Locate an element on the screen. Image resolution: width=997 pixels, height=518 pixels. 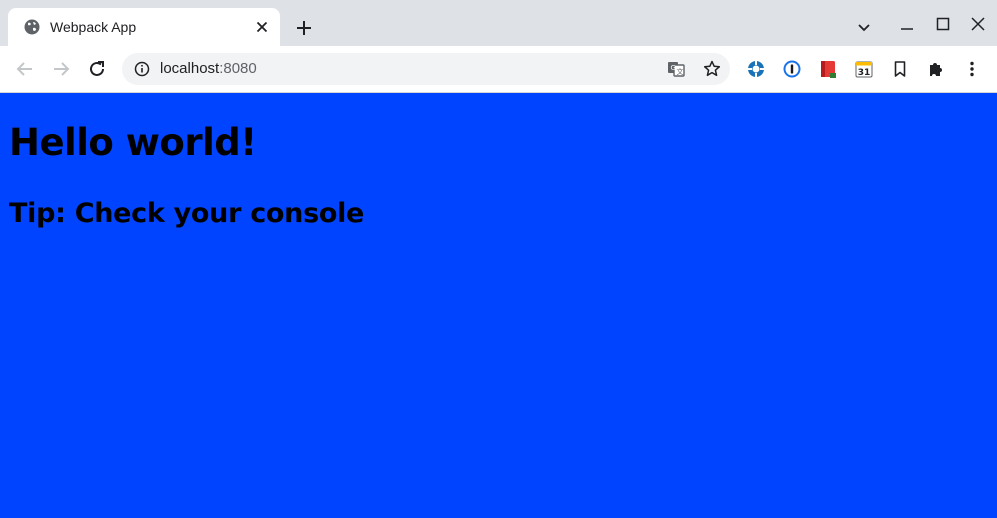
crosshair-extension-icon is located at coordinates (756, 69).